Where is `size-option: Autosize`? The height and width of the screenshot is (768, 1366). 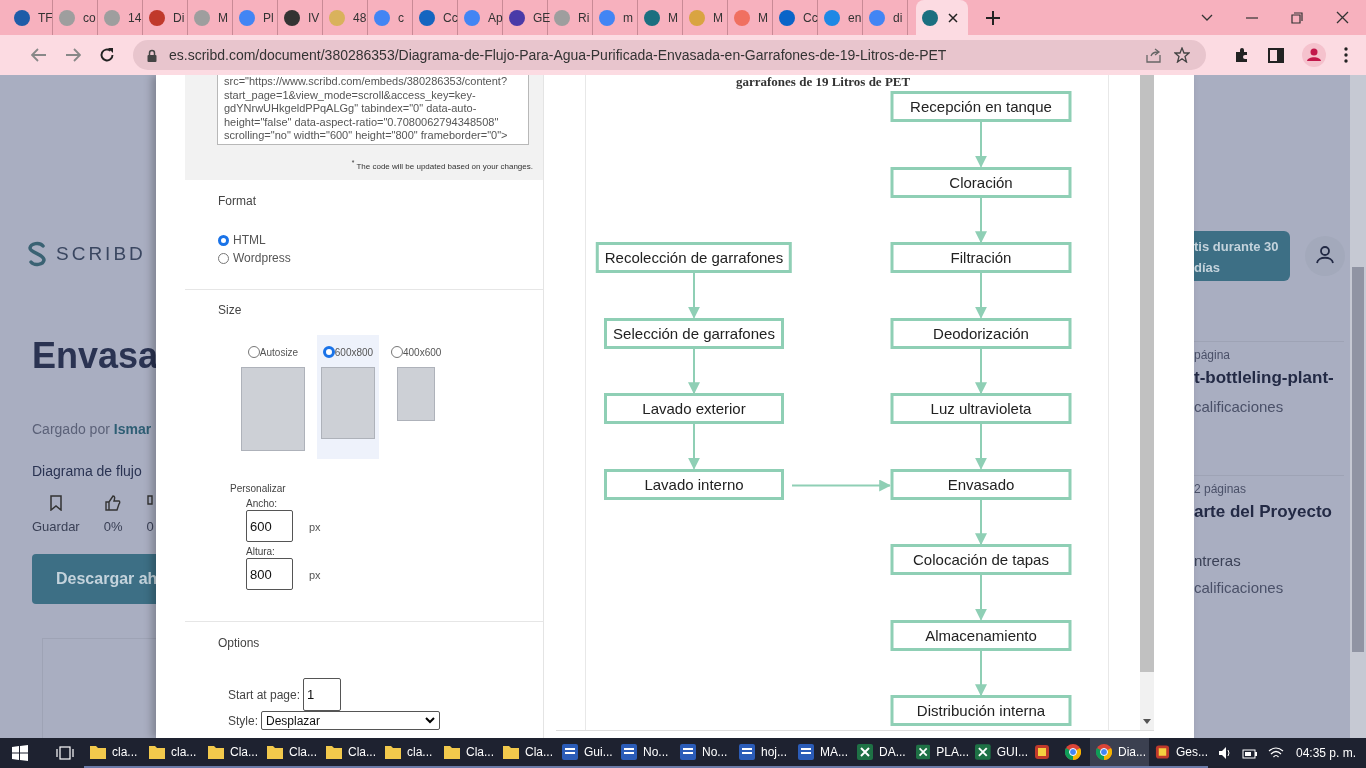
size-option: Autosize is located at coordinates (273, 397).